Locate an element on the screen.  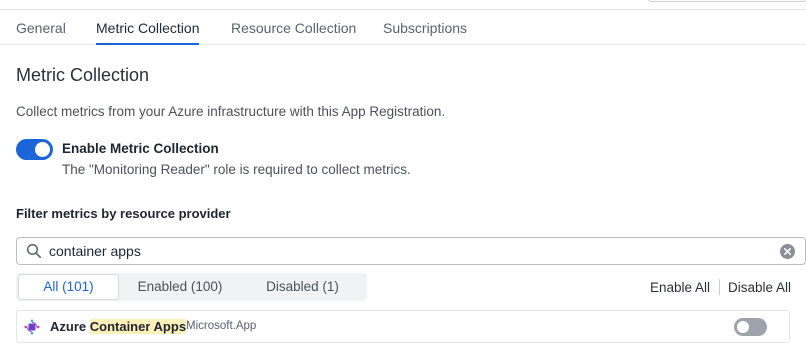
enable-metric-collection-toggle is located at coordinates (34, 149).